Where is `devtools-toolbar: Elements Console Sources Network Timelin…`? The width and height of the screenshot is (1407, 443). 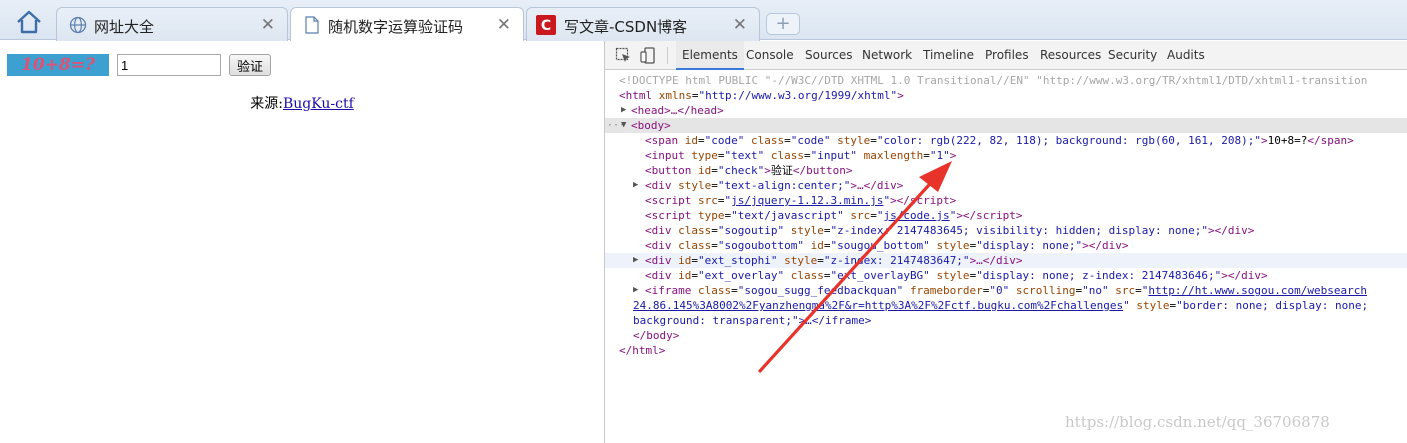
devtools-toolbar: Elements Console Sources Network Timelin… is located at coordinates (1006, 55).